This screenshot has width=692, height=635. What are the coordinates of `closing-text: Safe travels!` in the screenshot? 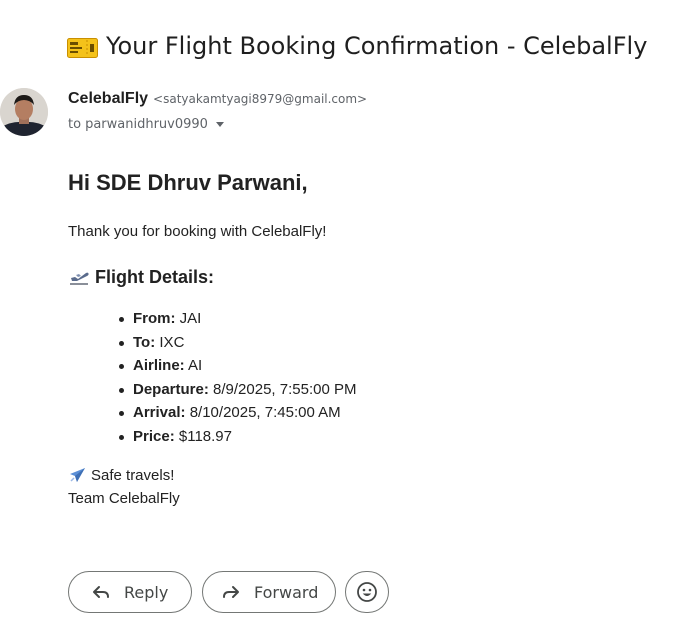 It's located at (133, 475).